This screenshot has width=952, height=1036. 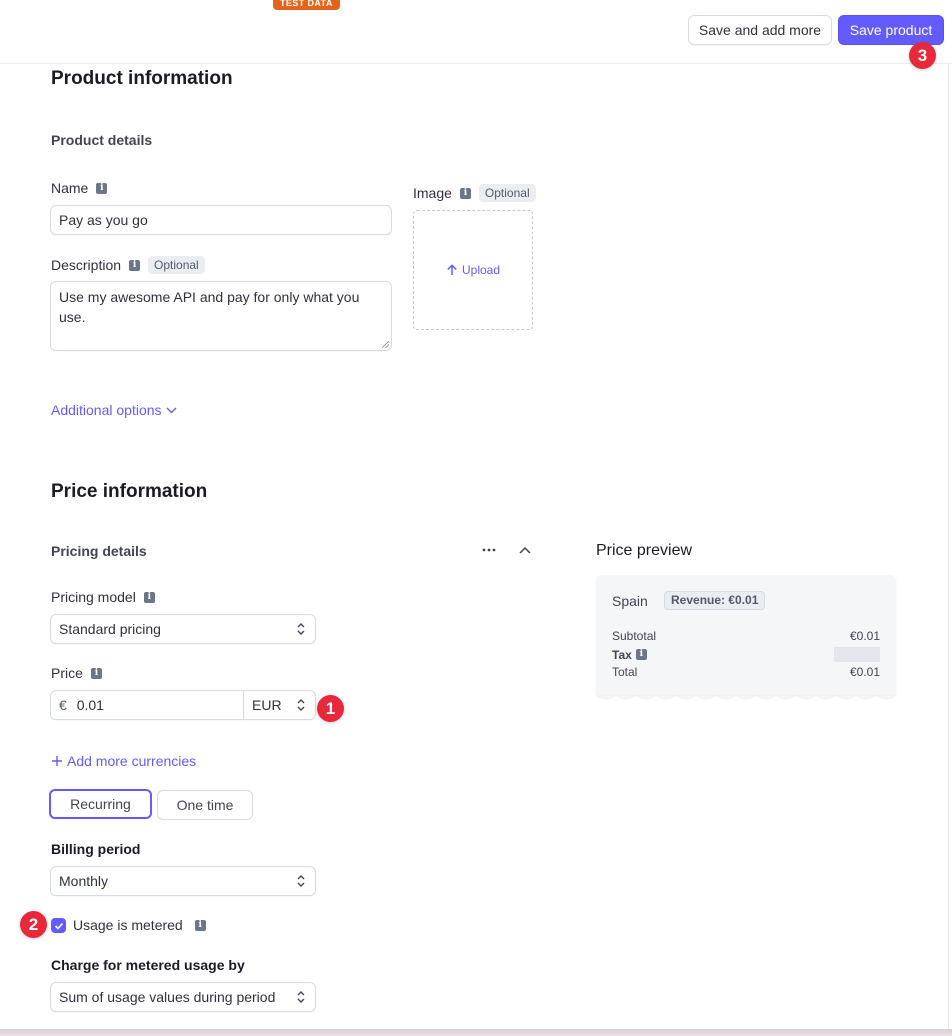 What do you see at coordinates (891, 30) in the screenshot?
I see `save-product-button: Save product` at bounding box center [891, 30].